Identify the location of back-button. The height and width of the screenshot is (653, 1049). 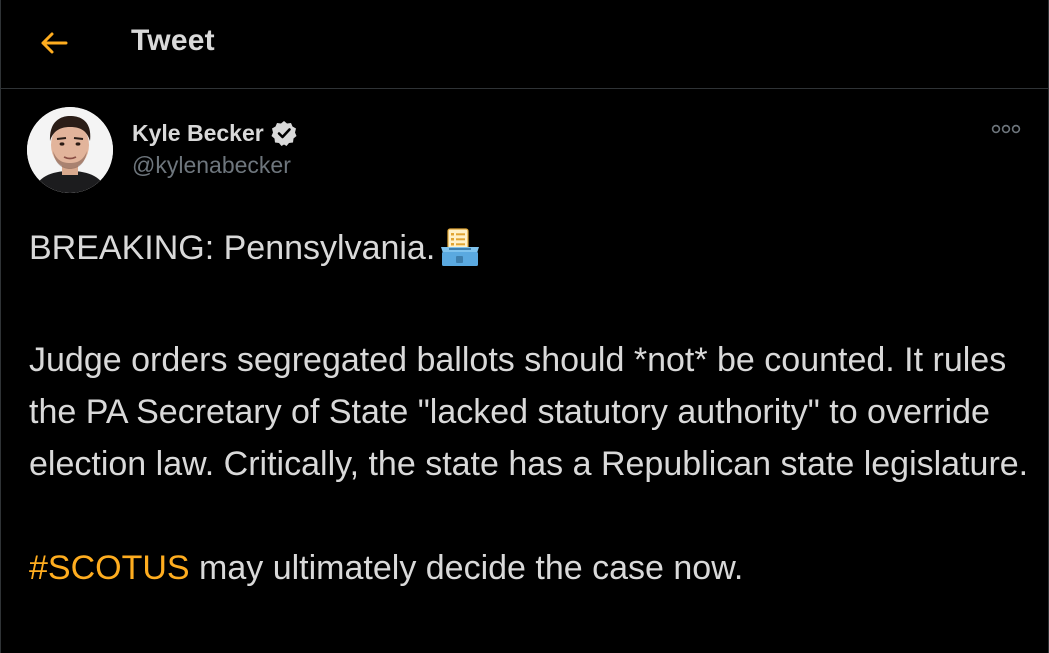
(54, 43).